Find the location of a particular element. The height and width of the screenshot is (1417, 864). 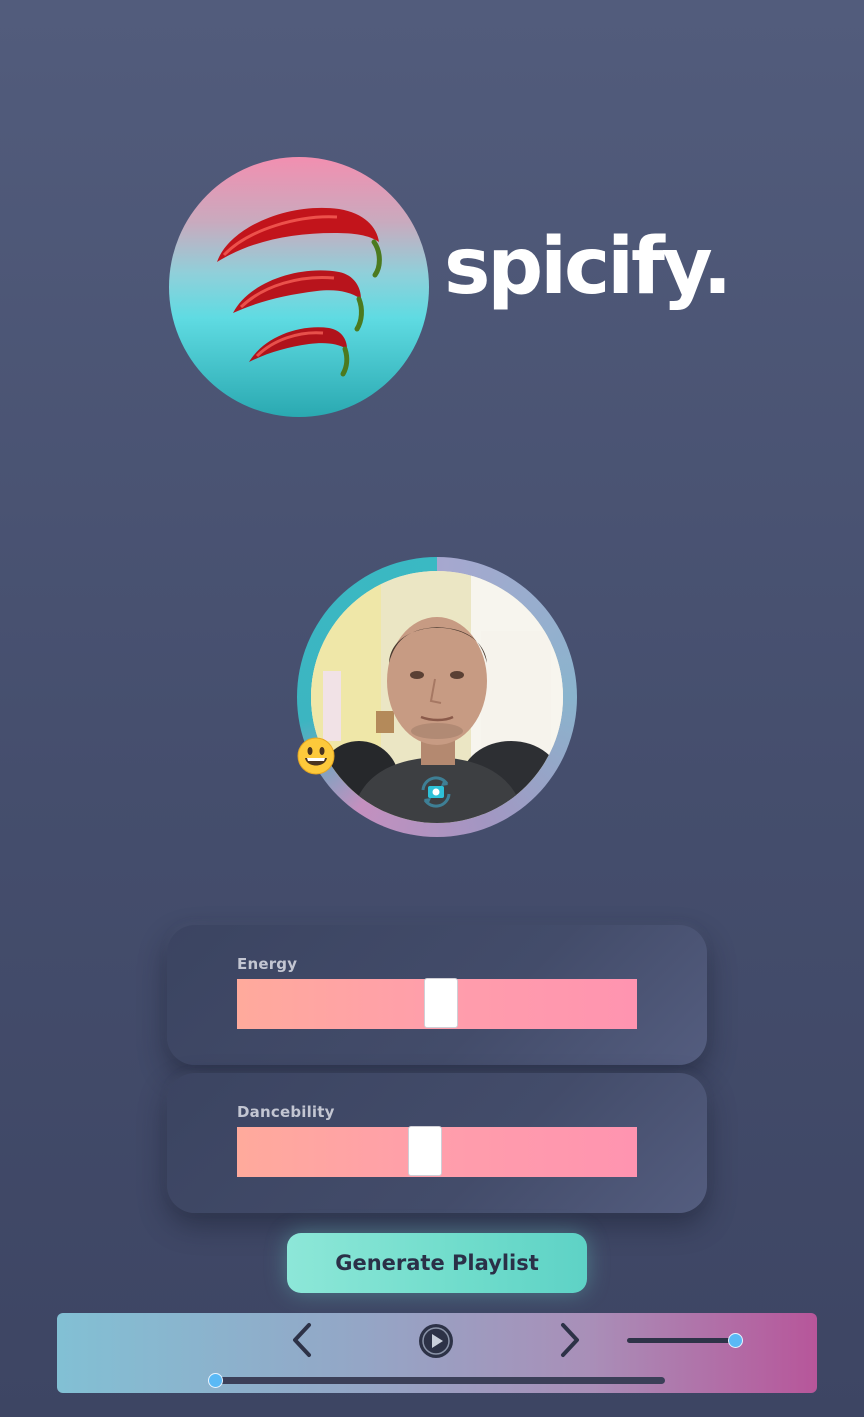

volume-knob is located at coordinates (735, 1340).